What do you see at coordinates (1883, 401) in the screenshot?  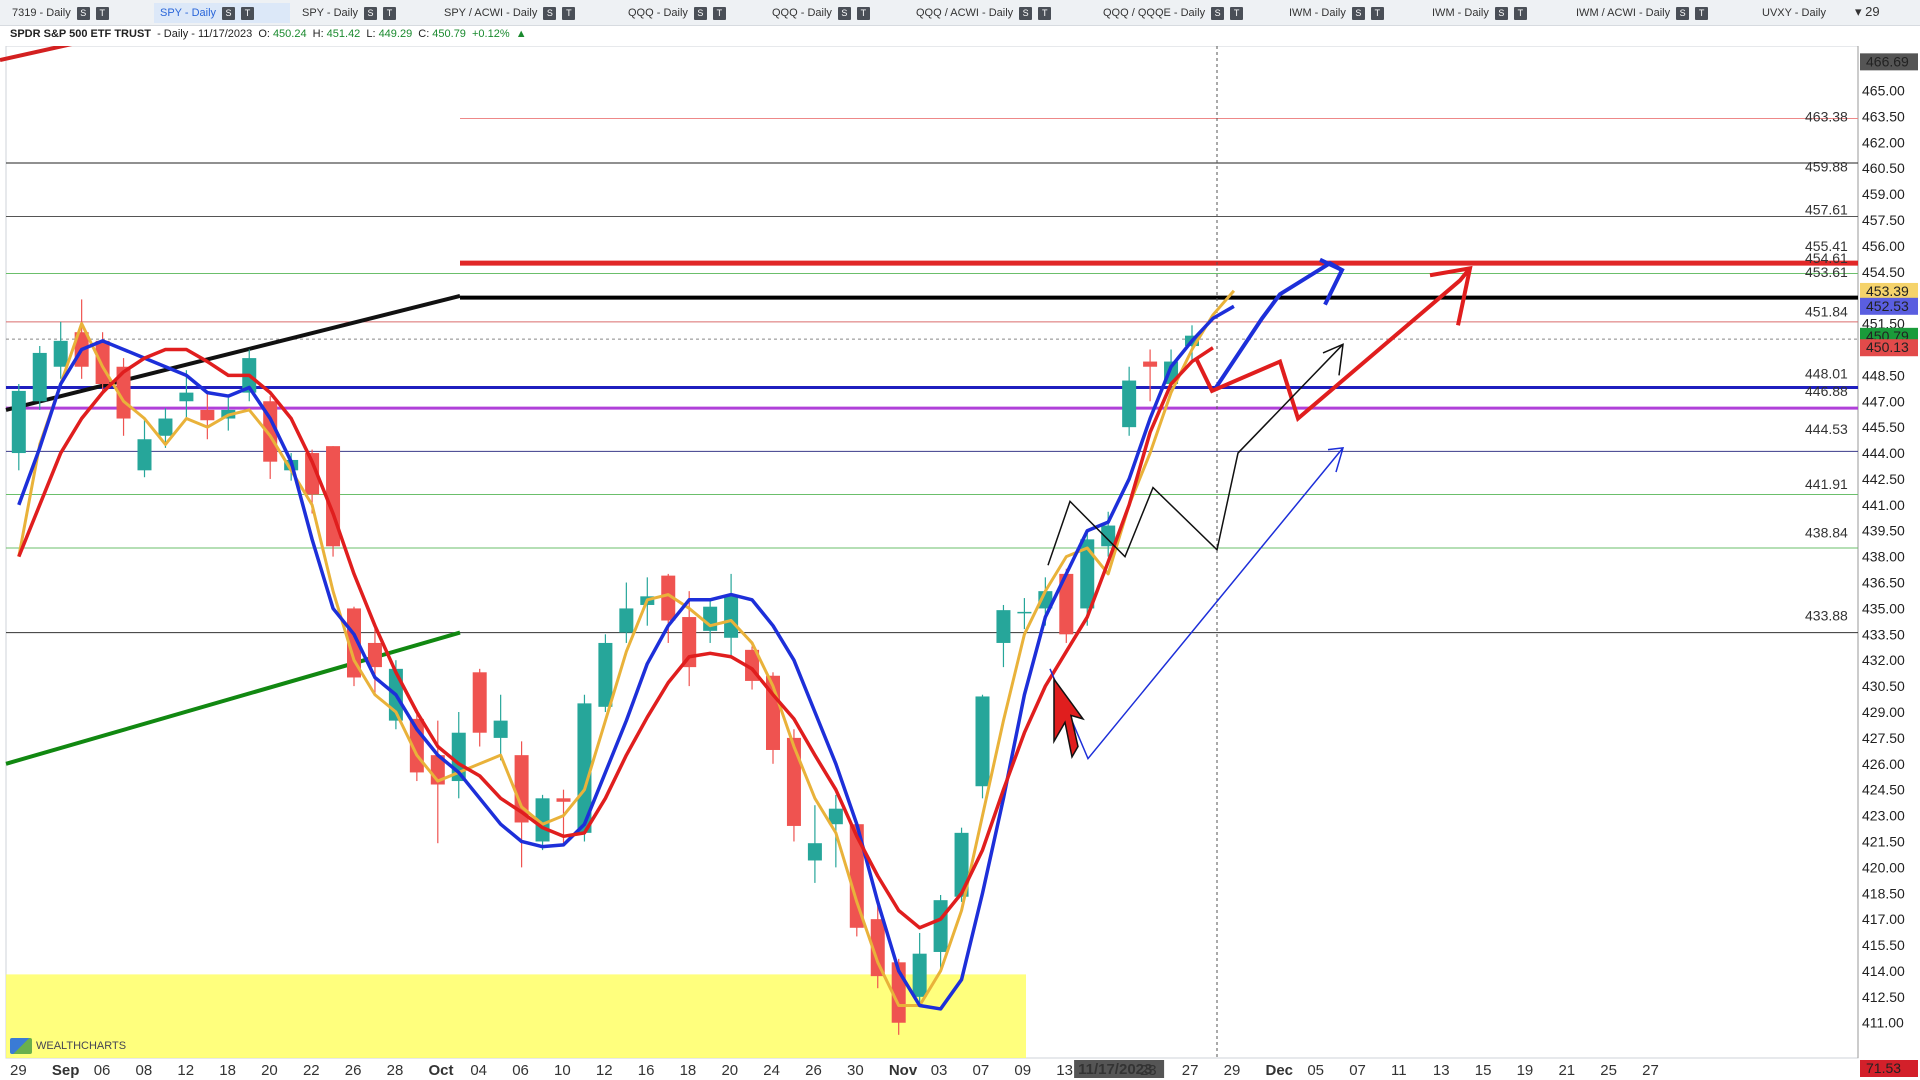 I see `price-axis-tick-label: 447.00` at bounding box center [1883, 401].